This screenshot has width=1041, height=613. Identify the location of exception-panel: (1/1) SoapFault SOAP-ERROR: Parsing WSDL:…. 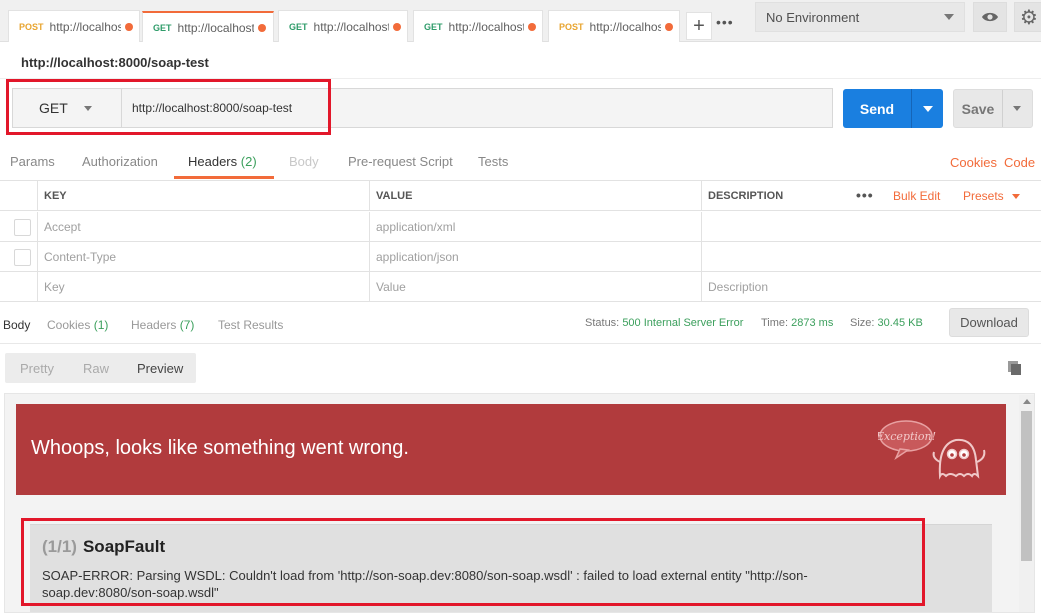
(511, 568).